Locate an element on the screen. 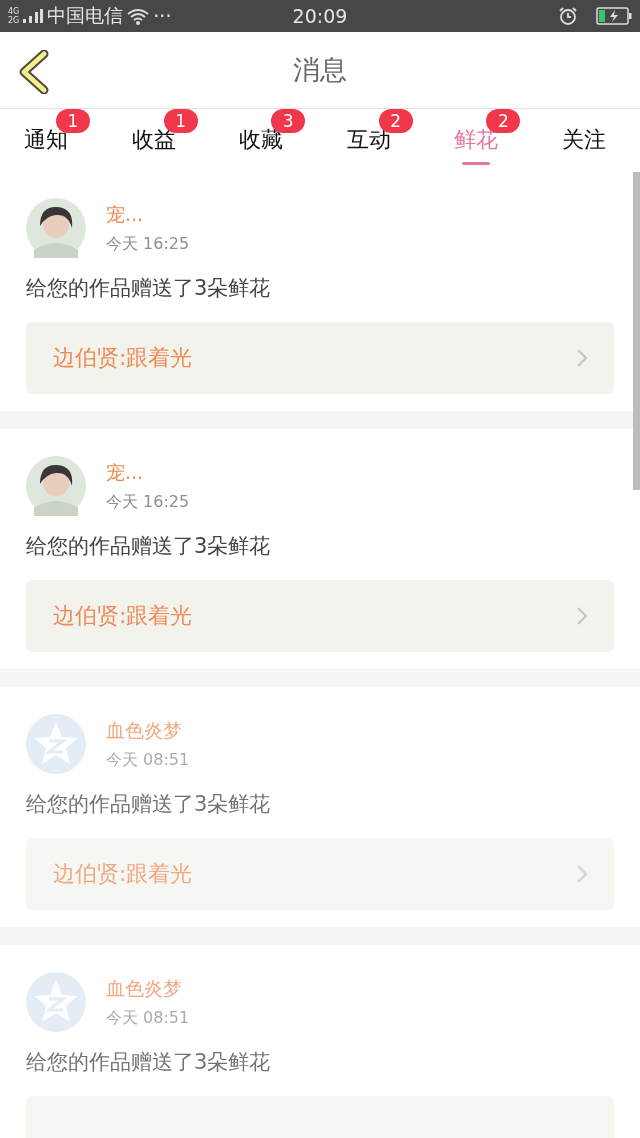 This screenshot has width=640, height=1138. battery-icon is located at coordinates (614, 16).